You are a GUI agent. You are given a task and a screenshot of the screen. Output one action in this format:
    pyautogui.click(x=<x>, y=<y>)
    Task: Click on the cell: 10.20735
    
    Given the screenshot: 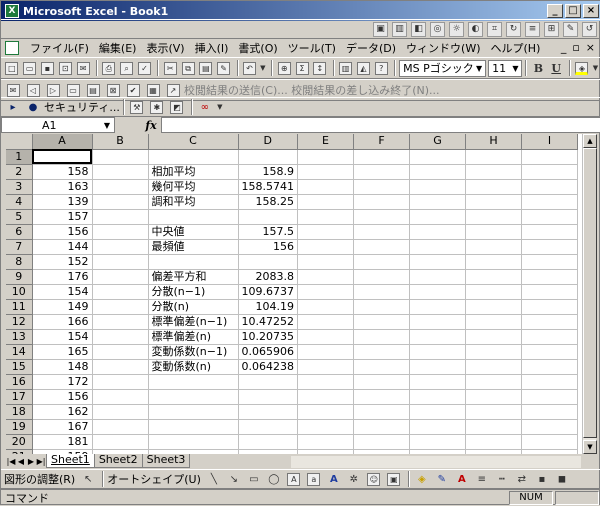 What is the action you would take?
    pyautogui.click(x=268, y=337)
    